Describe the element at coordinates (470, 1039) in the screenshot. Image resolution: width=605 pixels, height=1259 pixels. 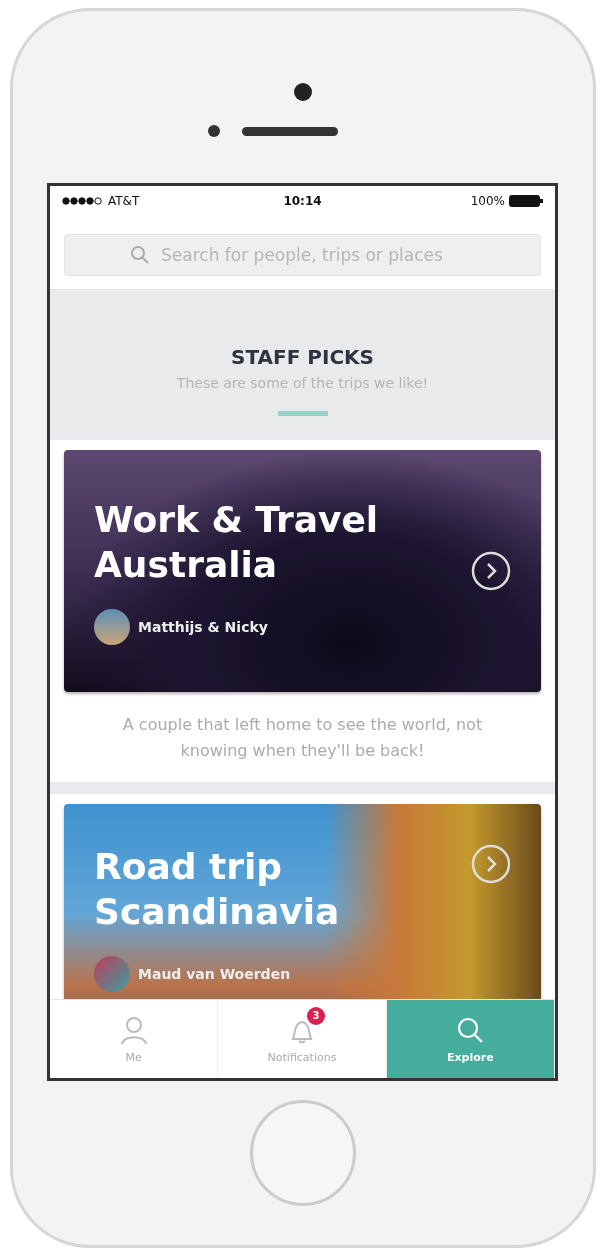
I see `tab: Explore` at that location.